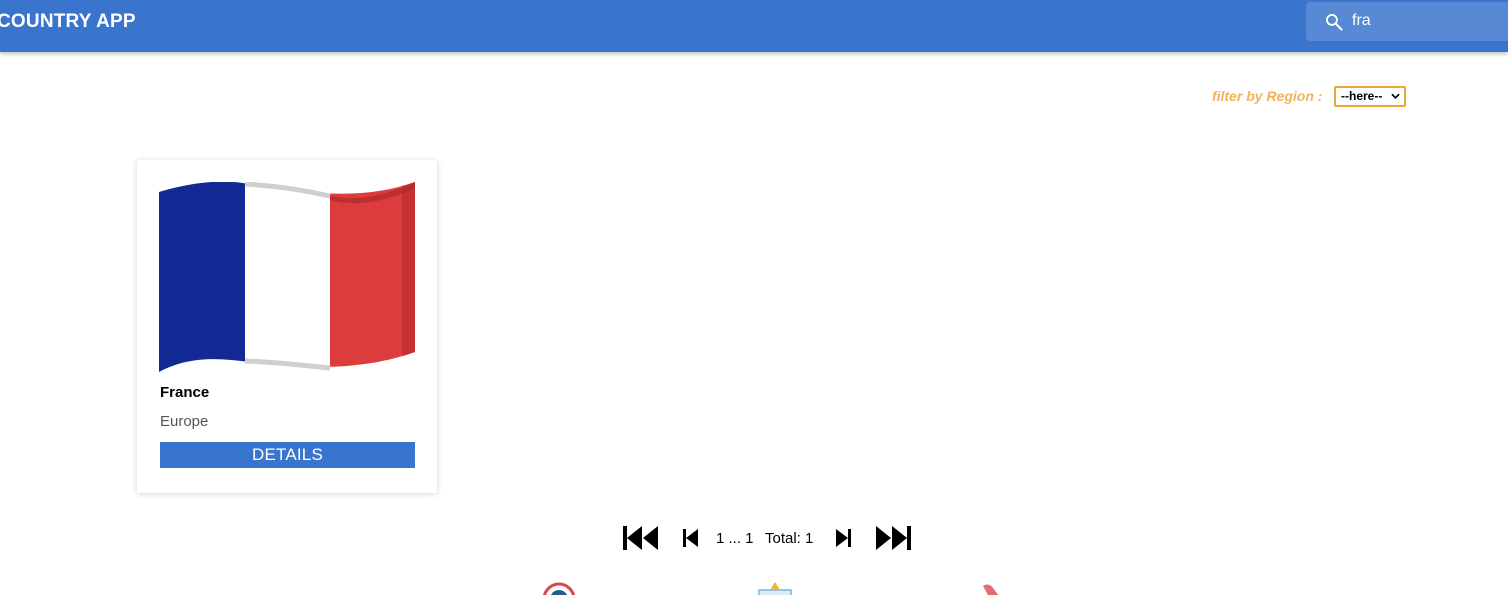  What do you see at coordinates (184, 421) in the screenshot?
I see `country-region: Europe` at bounding box center [184, 421].